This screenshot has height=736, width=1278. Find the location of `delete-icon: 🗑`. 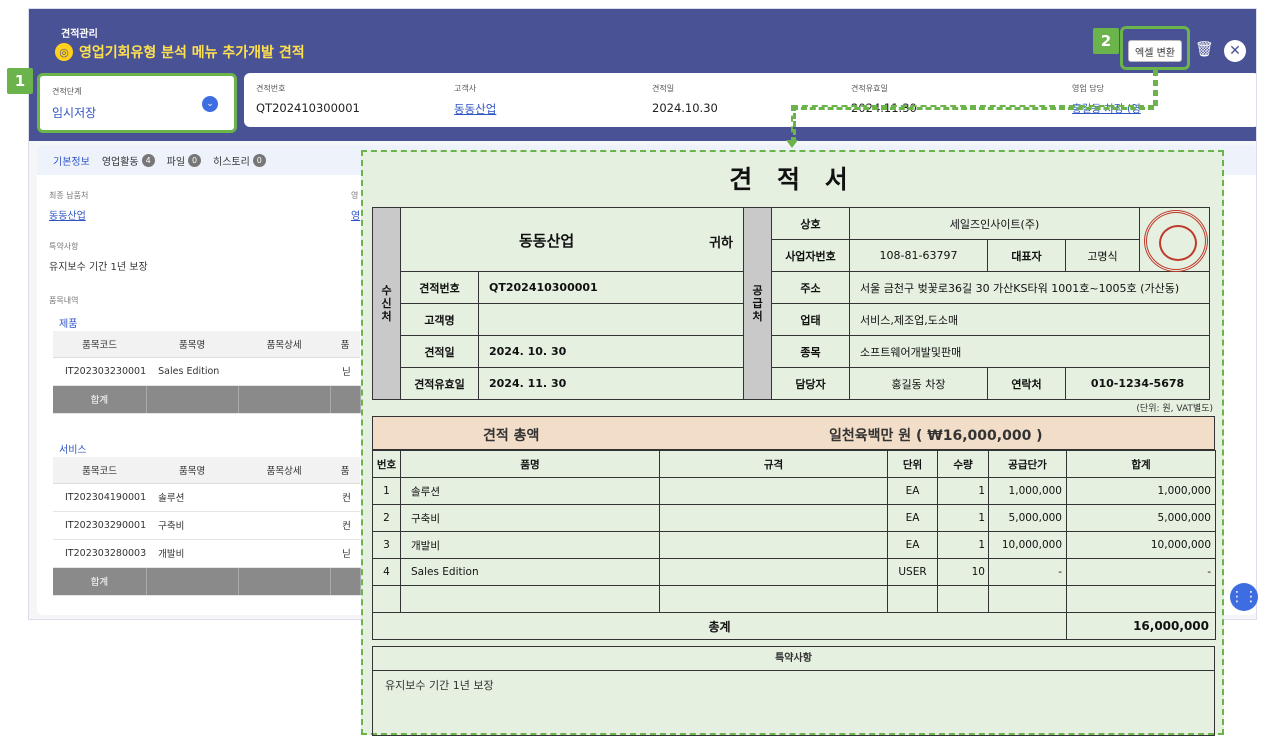

delete-icon: 🗑 is located at coordinates (1204, 50).